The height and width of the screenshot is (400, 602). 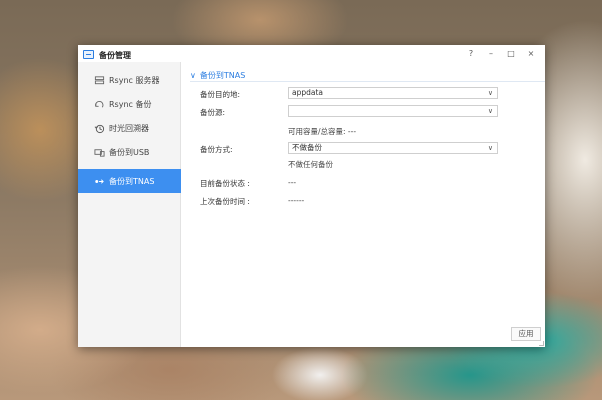 What do you see at coordinates (322, 131) in the screenshot?
I see `capacity-text: 可用容量/总容量: ---` at bounding box center [322, 131].